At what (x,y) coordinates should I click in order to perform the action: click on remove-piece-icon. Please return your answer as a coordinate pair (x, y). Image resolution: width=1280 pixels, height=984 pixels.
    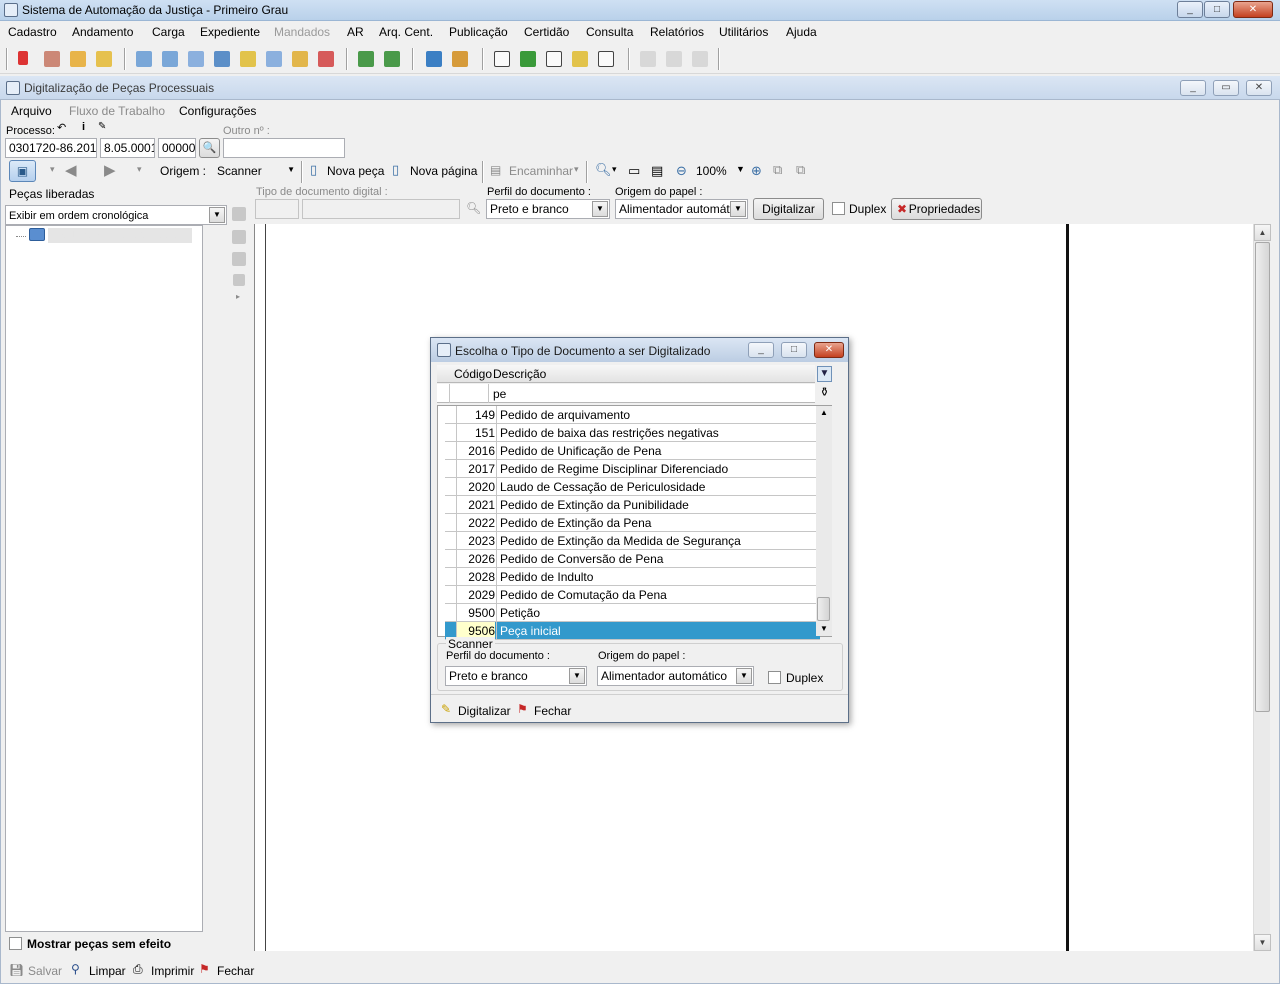
    Looking at the image, I should click on (239, 237).